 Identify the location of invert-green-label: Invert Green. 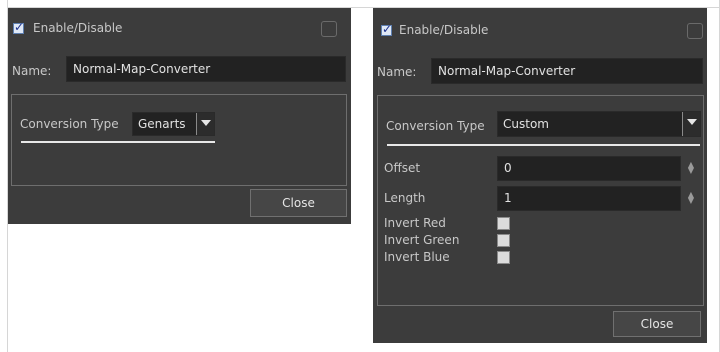
(422, 240).